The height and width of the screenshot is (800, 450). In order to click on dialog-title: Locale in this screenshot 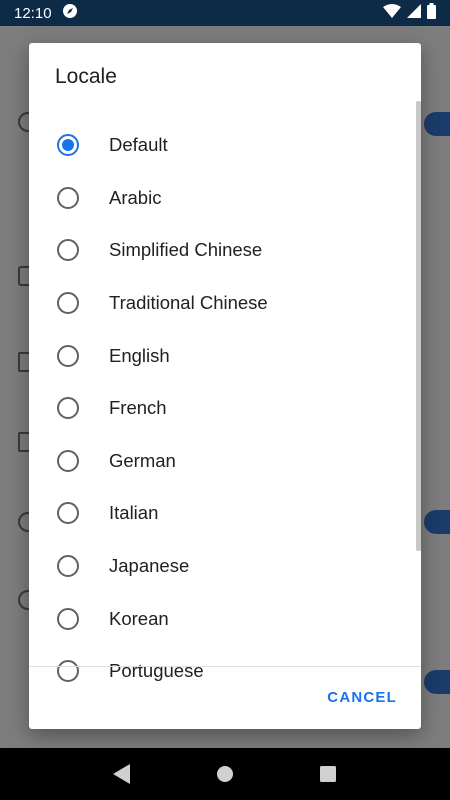, I will do `click(86, 76)`.